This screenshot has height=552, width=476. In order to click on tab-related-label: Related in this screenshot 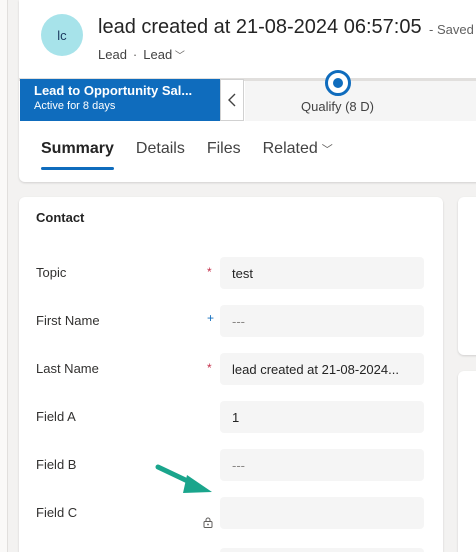, I will do `click(290, 148)`.